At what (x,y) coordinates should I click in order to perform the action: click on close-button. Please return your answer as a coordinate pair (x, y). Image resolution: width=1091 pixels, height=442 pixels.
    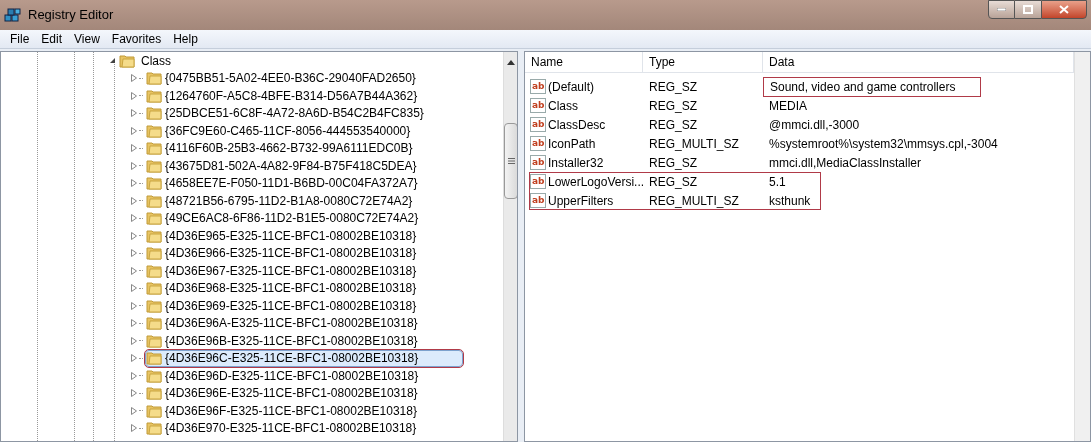
    Looking at the image, I should click on (1064, 9).